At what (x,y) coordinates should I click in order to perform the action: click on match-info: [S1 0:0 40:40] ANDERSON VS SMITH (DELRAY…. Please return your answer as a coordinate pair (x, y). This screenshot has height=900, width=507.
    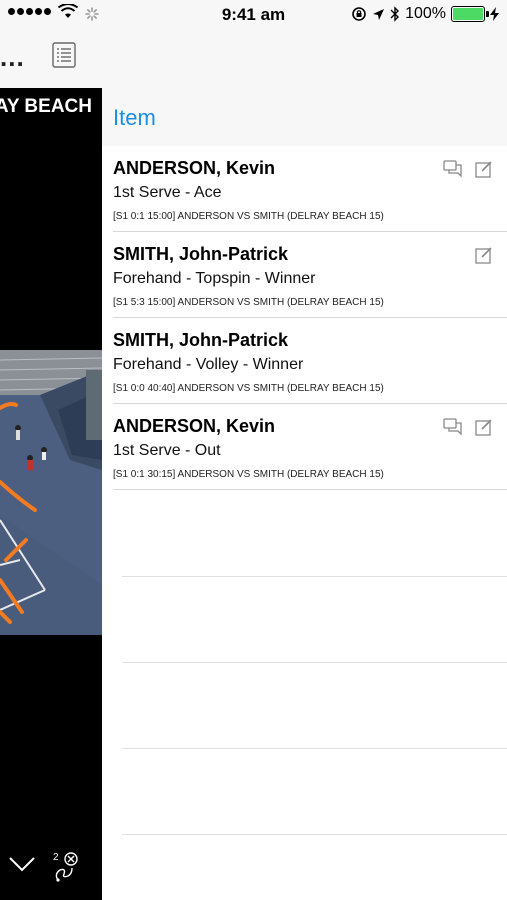
    Looking at the image, I should click on (248, 388).